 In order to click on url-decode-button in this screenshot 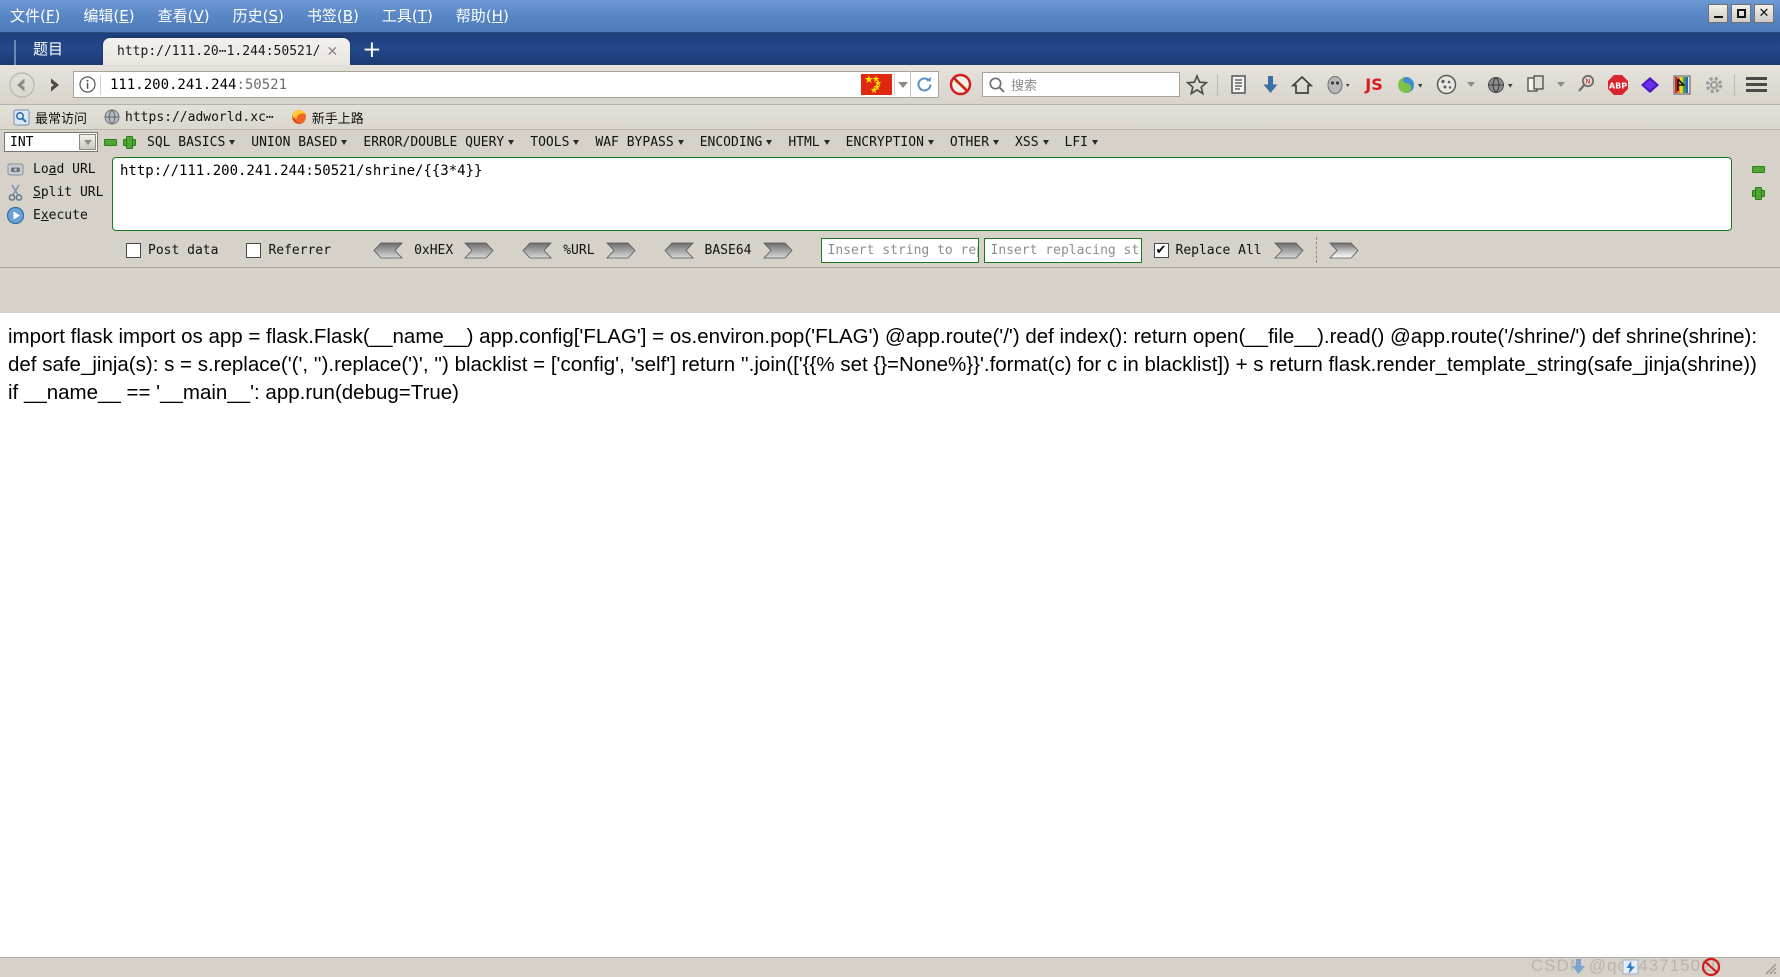, I will do `click(537, 250)`.